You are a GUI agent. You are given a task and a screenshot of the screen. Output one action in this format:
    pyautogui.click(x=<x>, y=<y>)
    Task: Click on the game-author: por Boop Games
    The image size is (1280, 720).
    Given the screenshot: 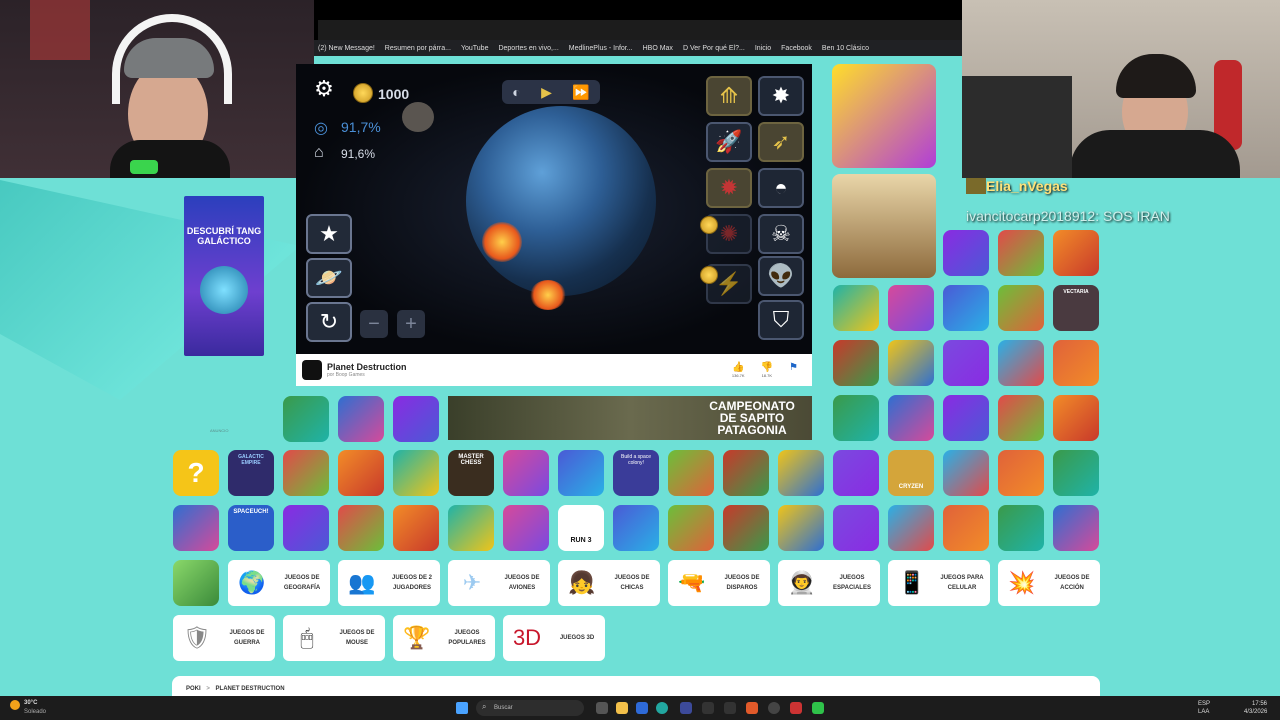 What is the action you would take?
    pyautogui.click(x=367, y=375)
    